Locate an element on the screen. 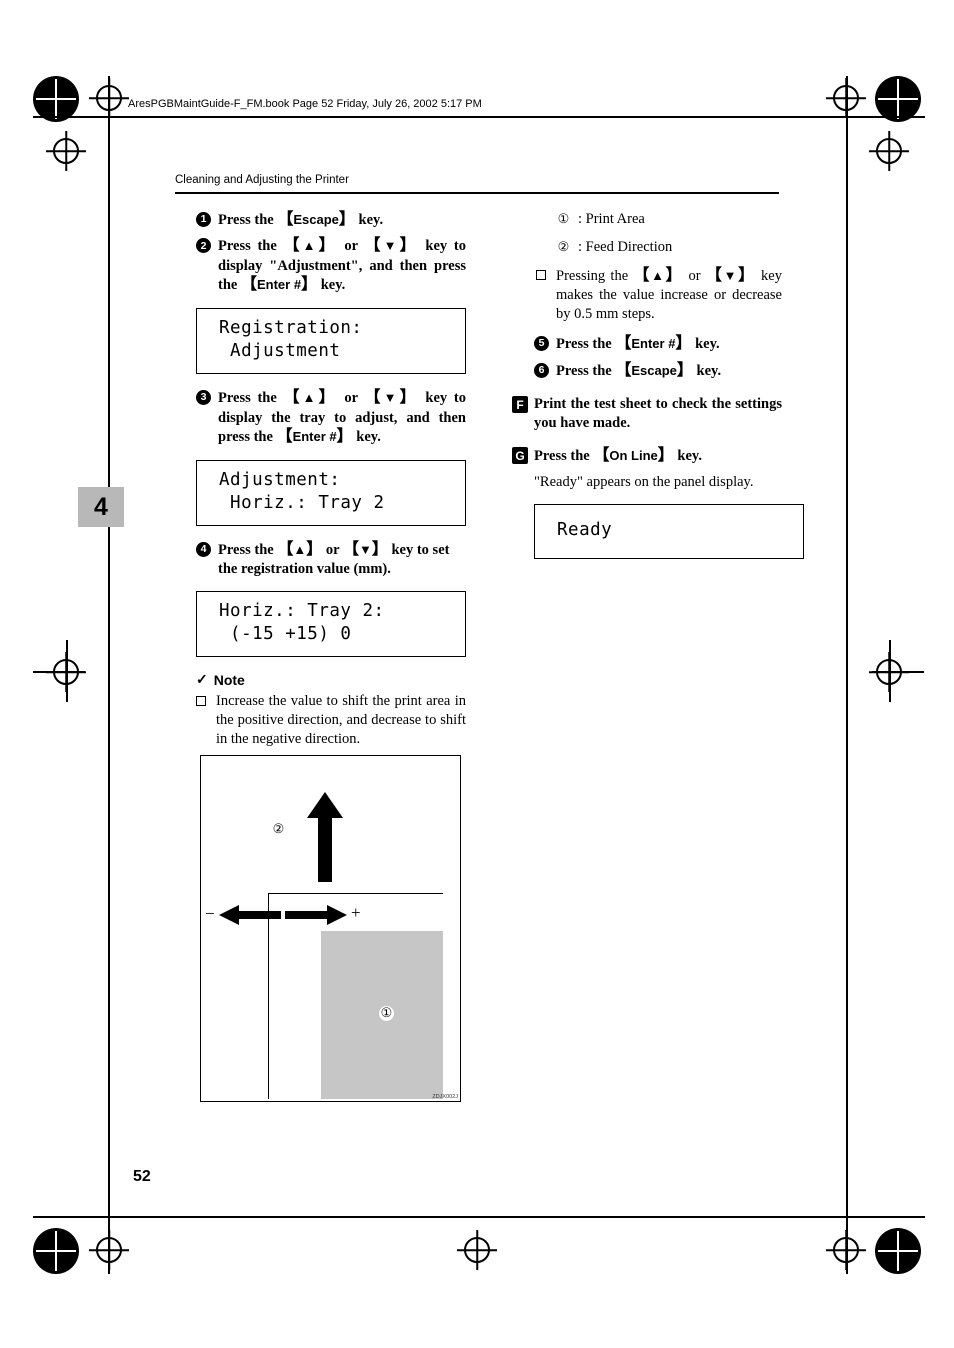 This screenshot has height=1348, width=954. step-G-text: Press the 【On Line】 key. is located at coordinates (618, 456).